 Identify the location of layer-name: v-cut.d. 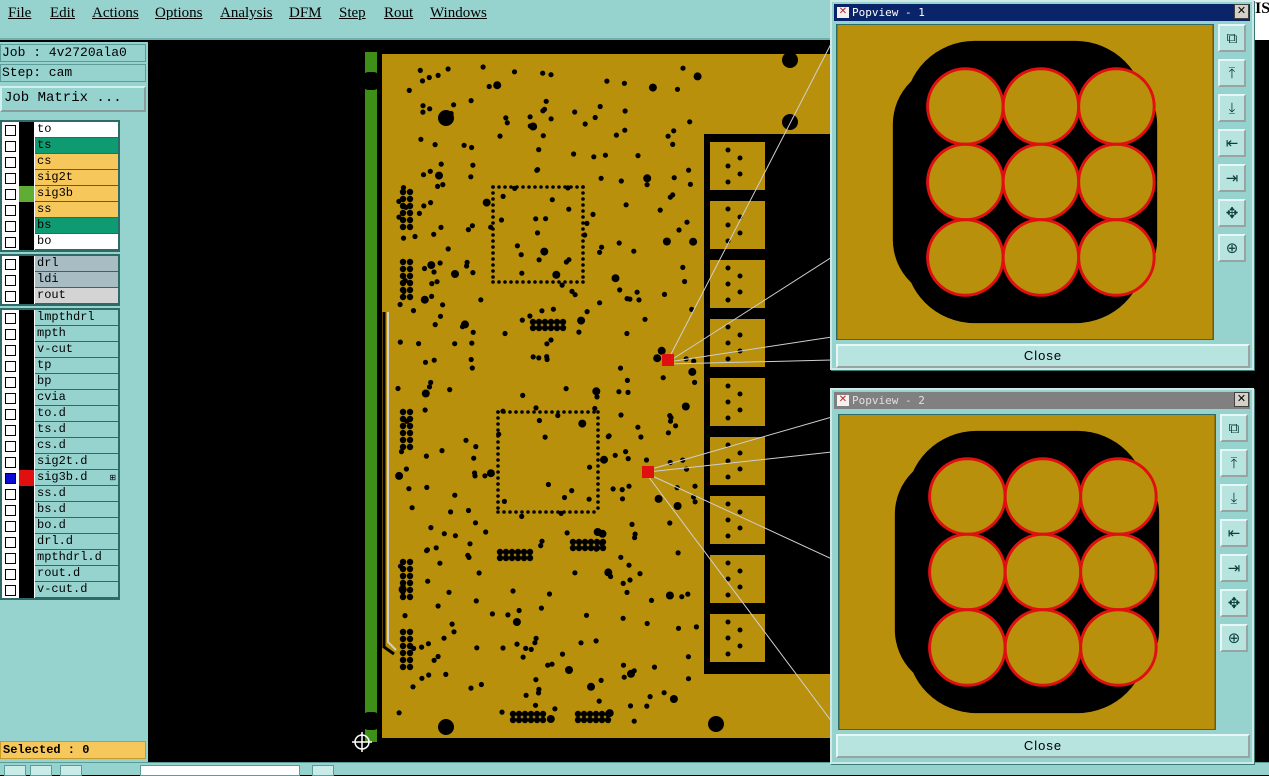
(76, 590).